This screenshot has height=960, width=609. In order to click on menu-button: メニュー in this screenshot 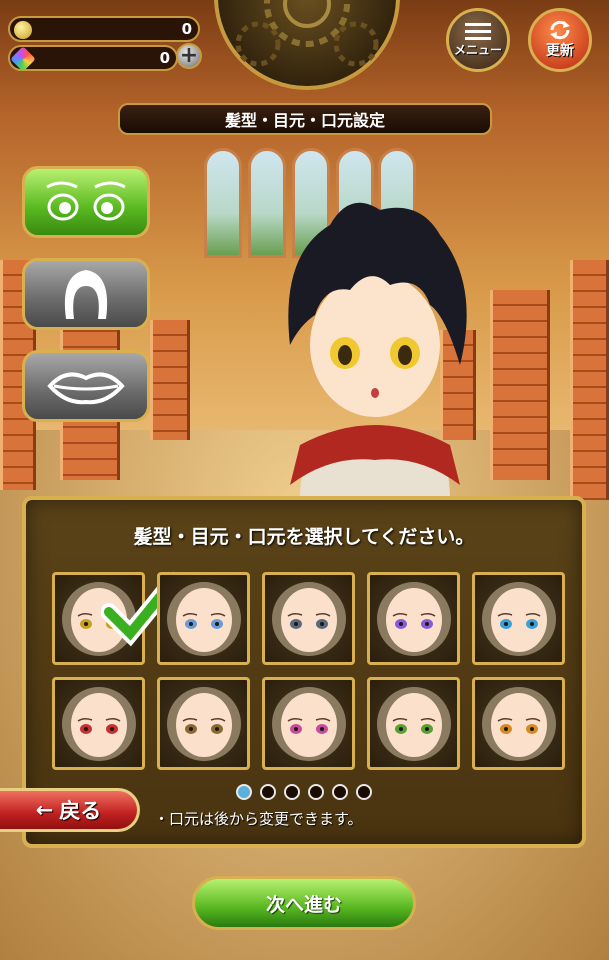, I will do `click(478, 40)`.